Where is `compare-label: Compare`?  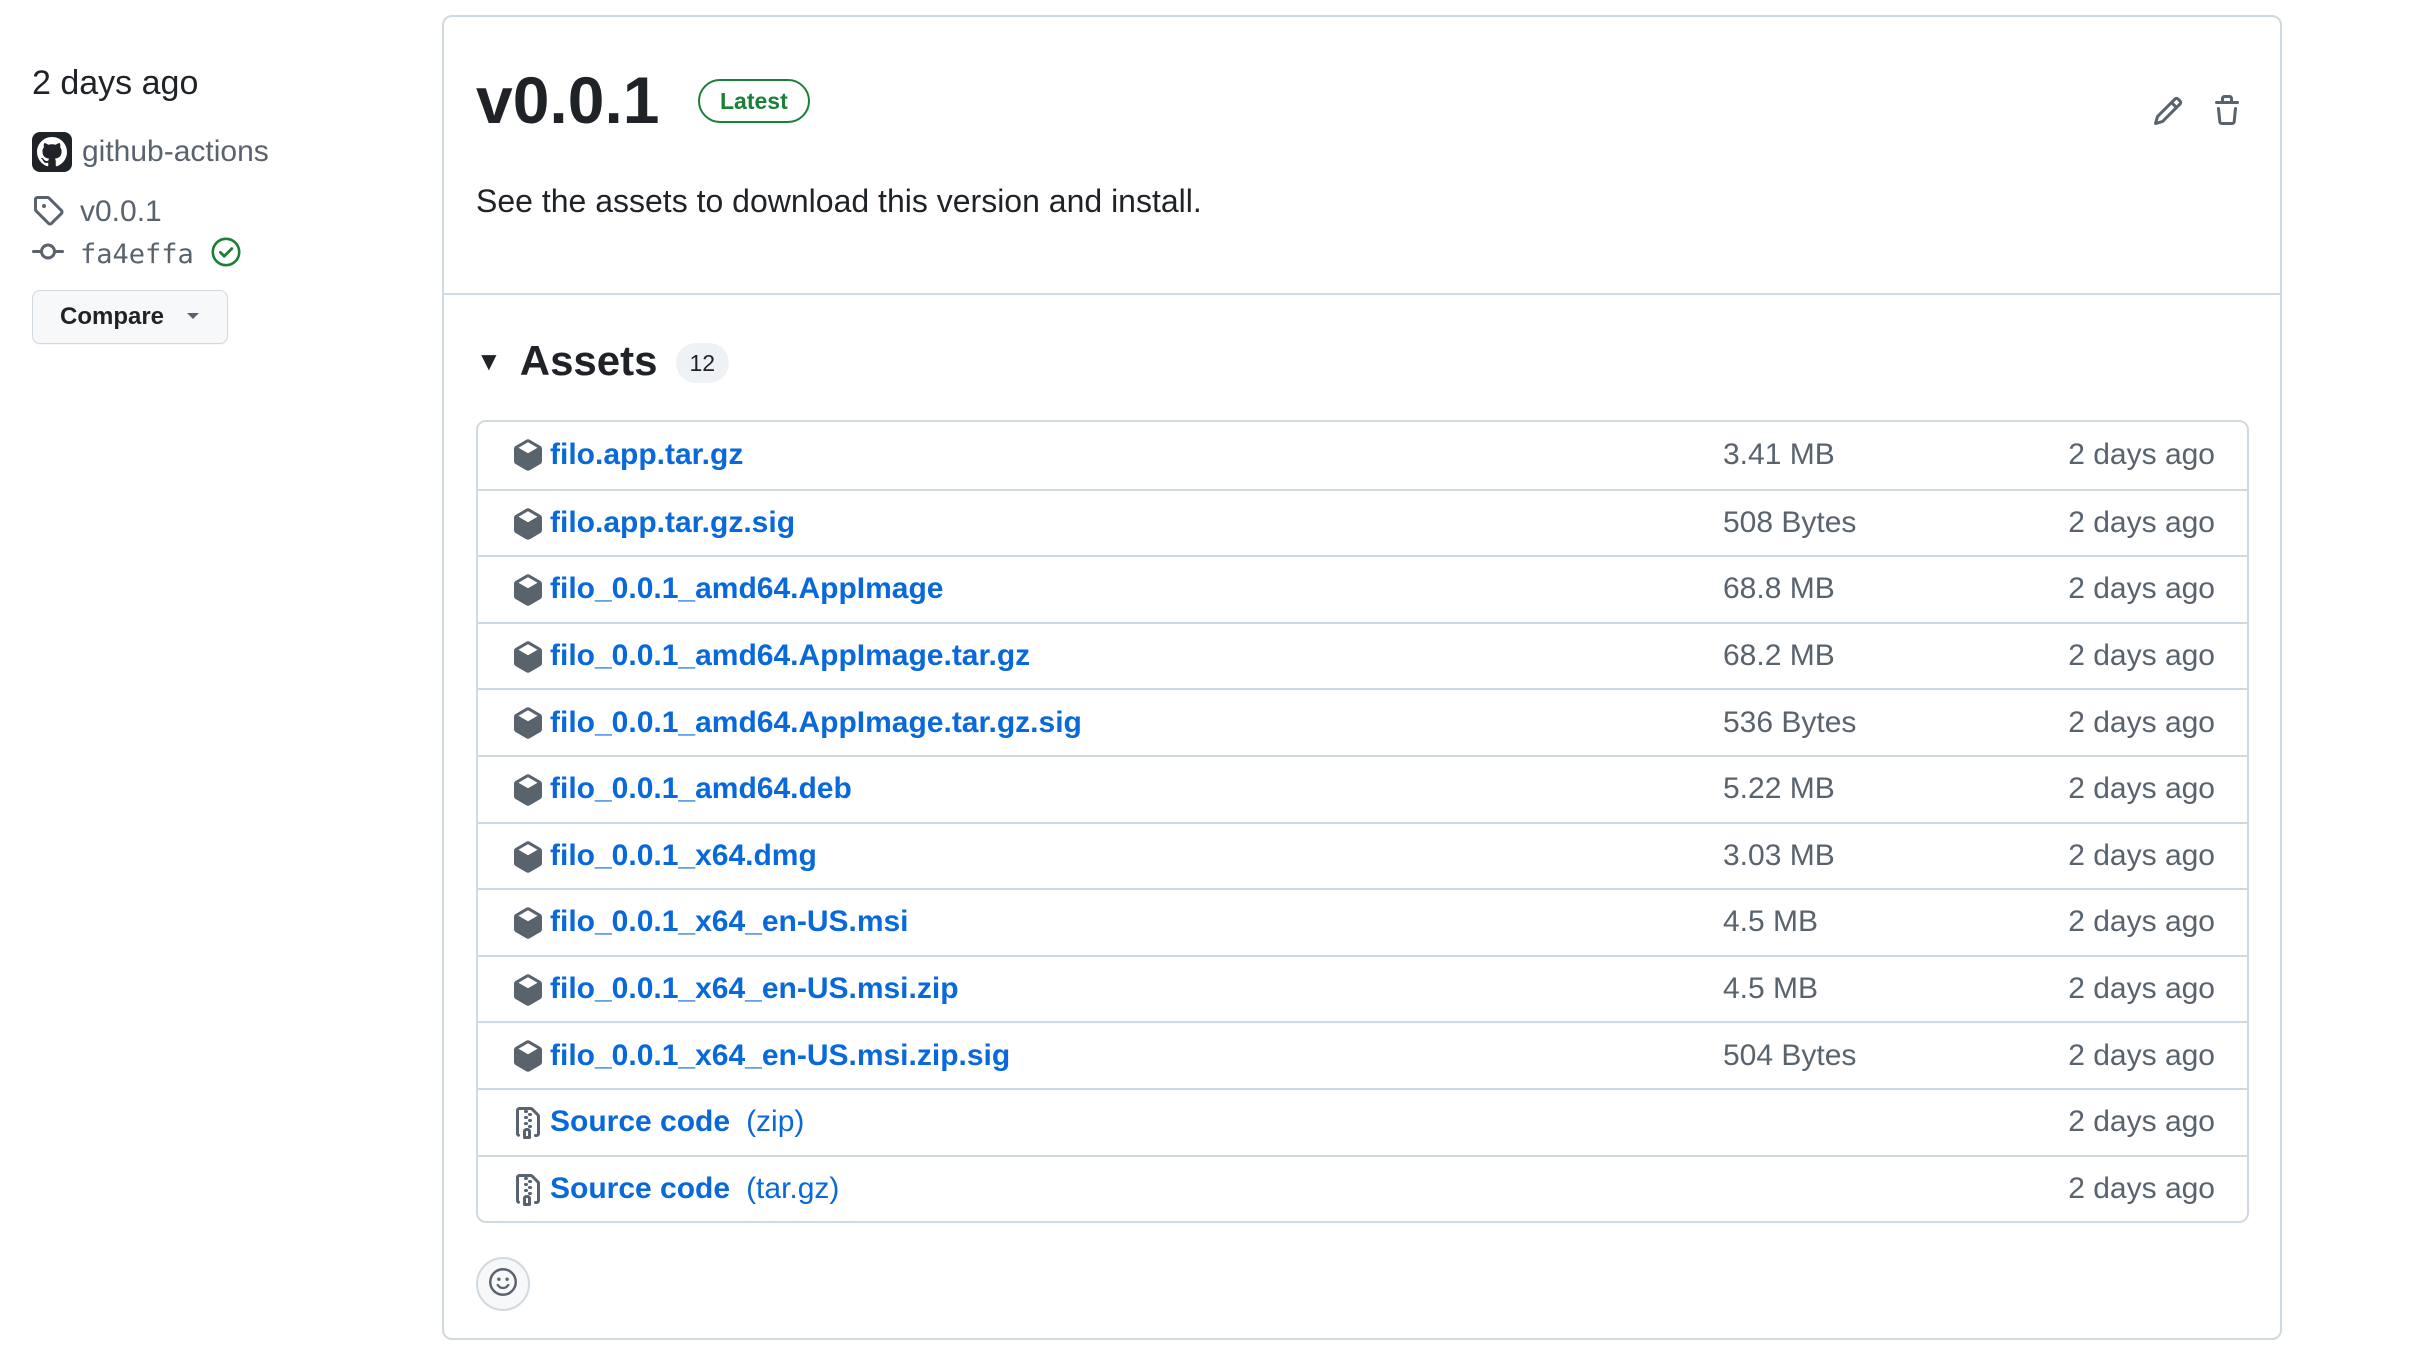
compare-label: Compare is located at coordinates (112, 316).